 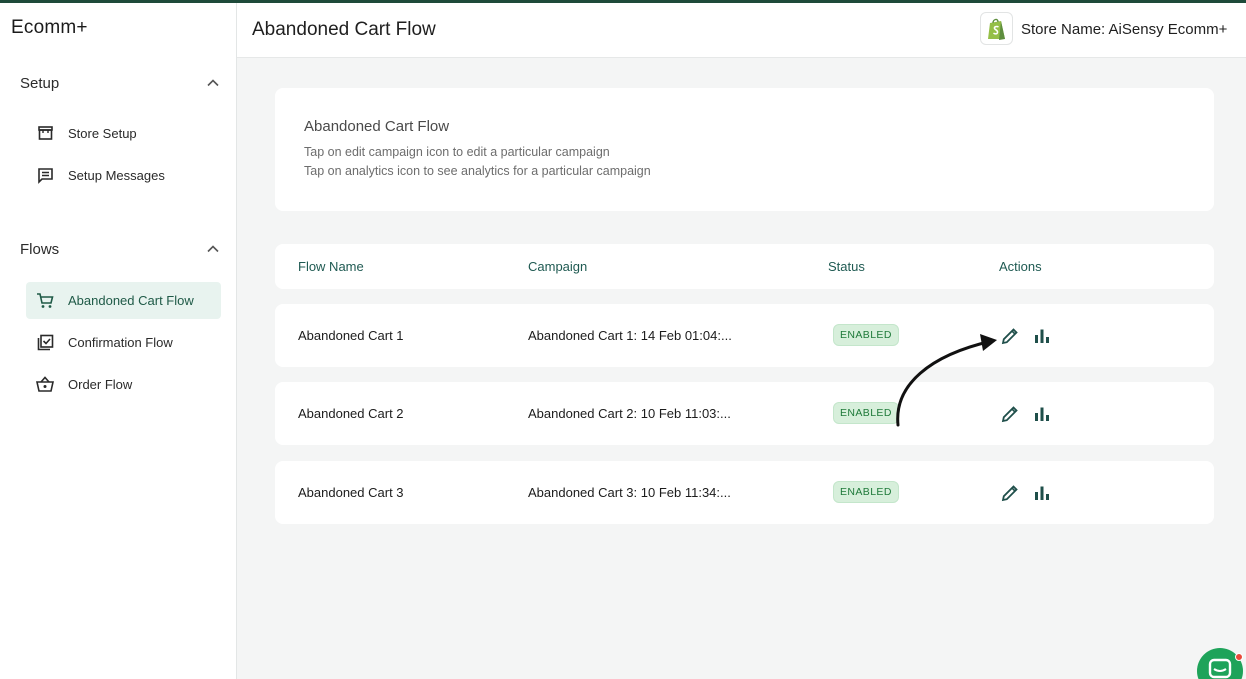 I want to click on flow-name: Abandoned Cart 2, so click(x=351, y=413).